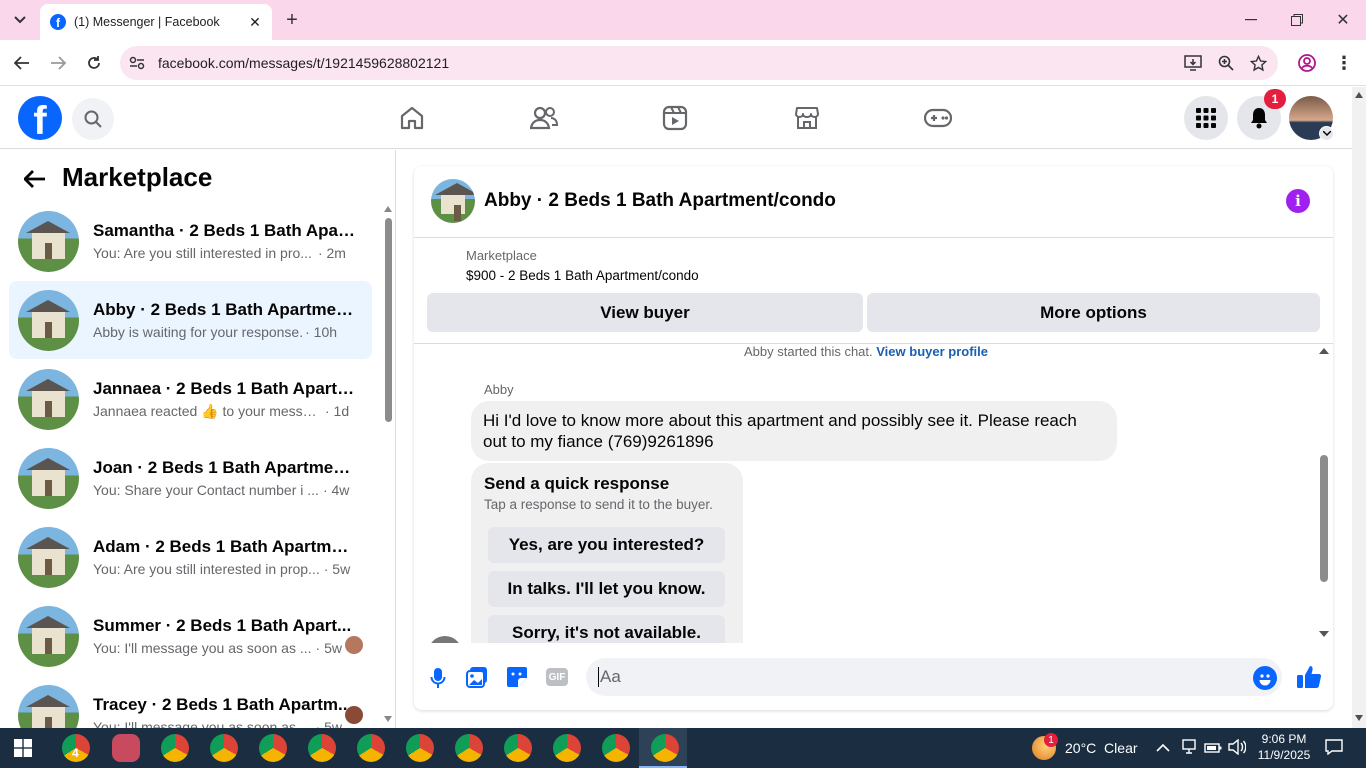 Image resolution: width=1366 pixels, height=768 pixels. What do you see at coordinates (606, 629) in the screenshot?
I see `quick-response-unavailable-button: Sorry, it's not available.` at bounding box center [606, 629].